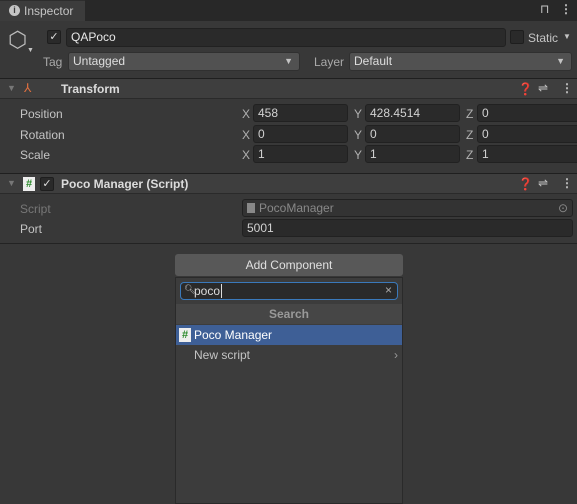 The image size is (577, 504). I want to click on transform-row-label: Scale, so click(35, 155).